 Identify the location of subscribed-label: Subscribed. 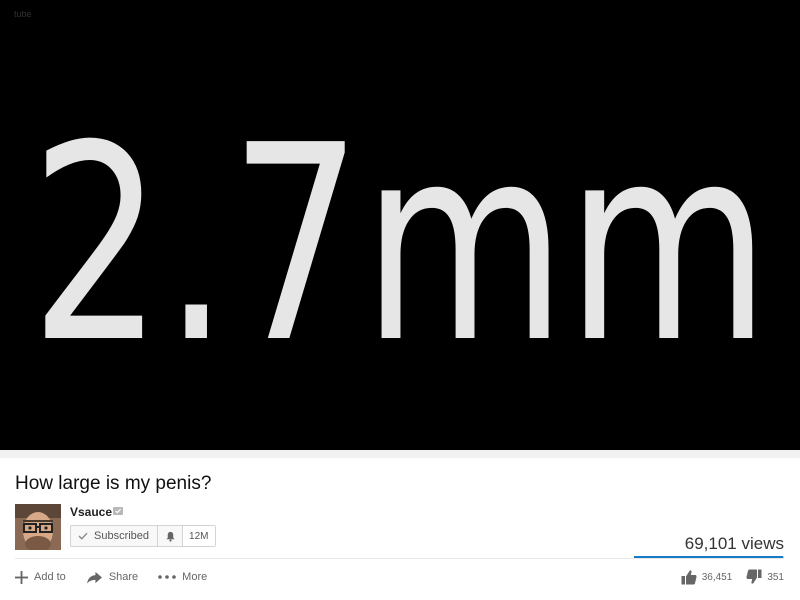
(122, 536).